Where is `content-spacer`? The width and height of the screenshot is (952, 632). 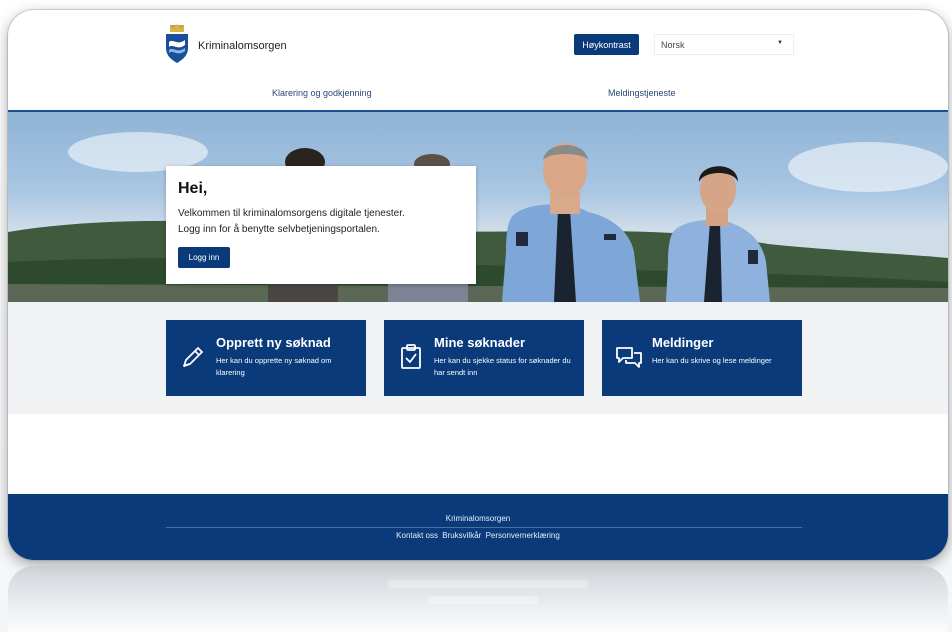 content-spacer is located at coordinates (478, 454).